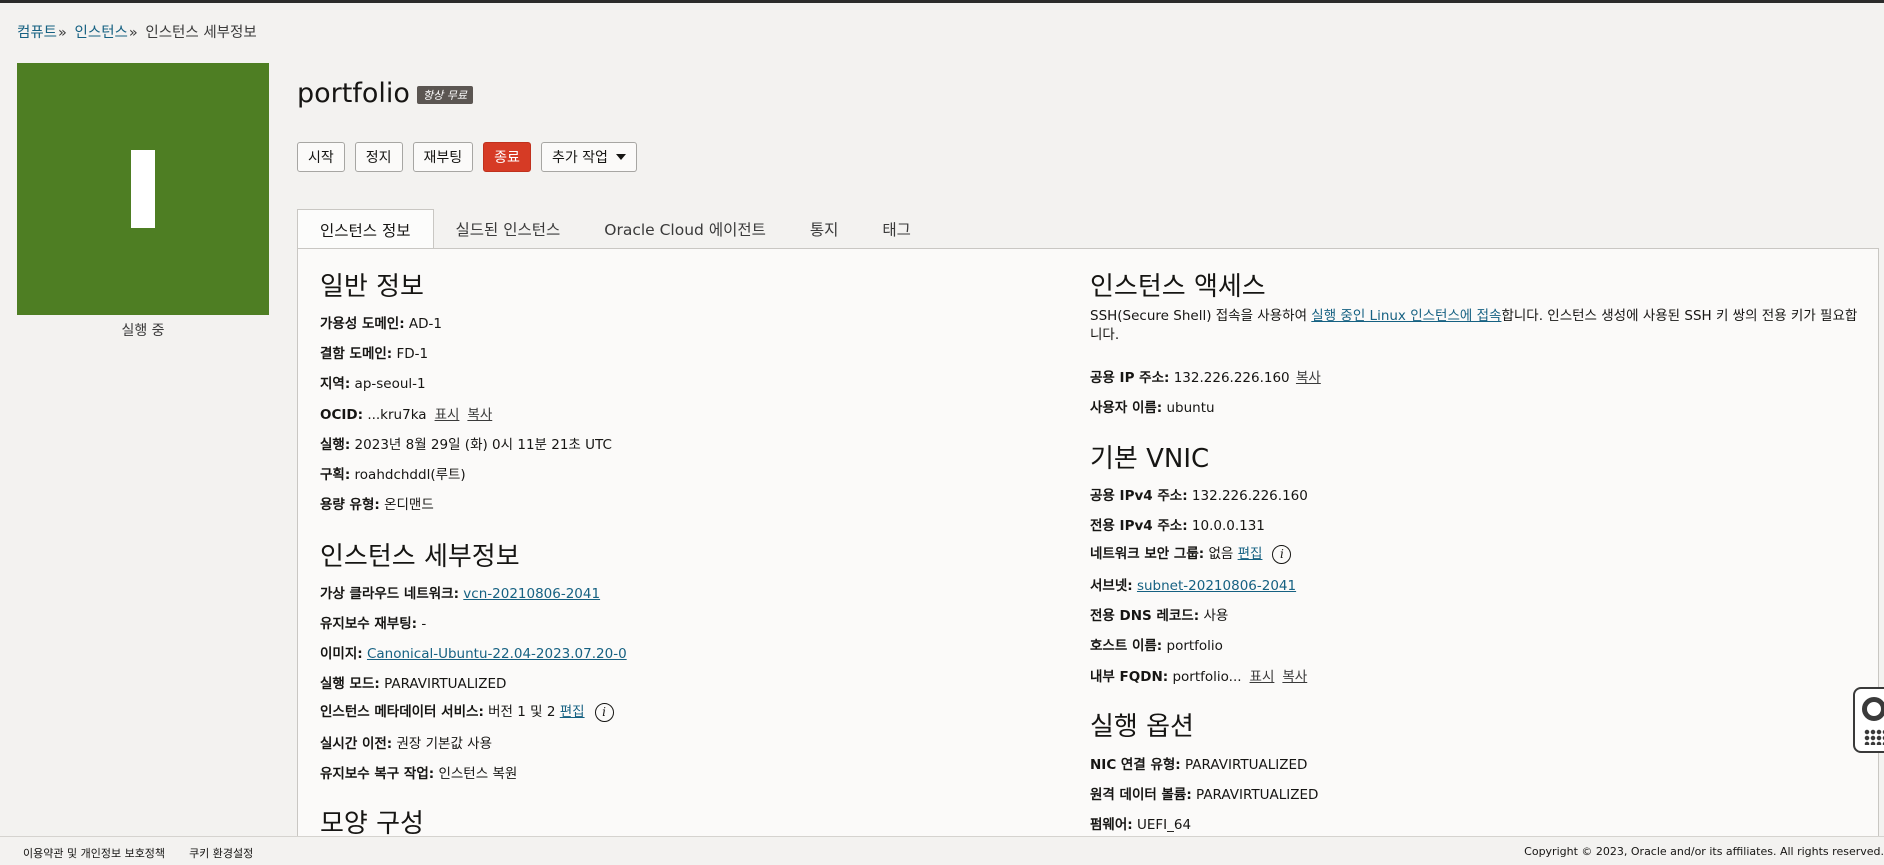 The height and width of the screenshot is (865, 1884). Describe the element at coordinates (378, 157) in the screenshot. I see `stop-button: 정지` at that location.